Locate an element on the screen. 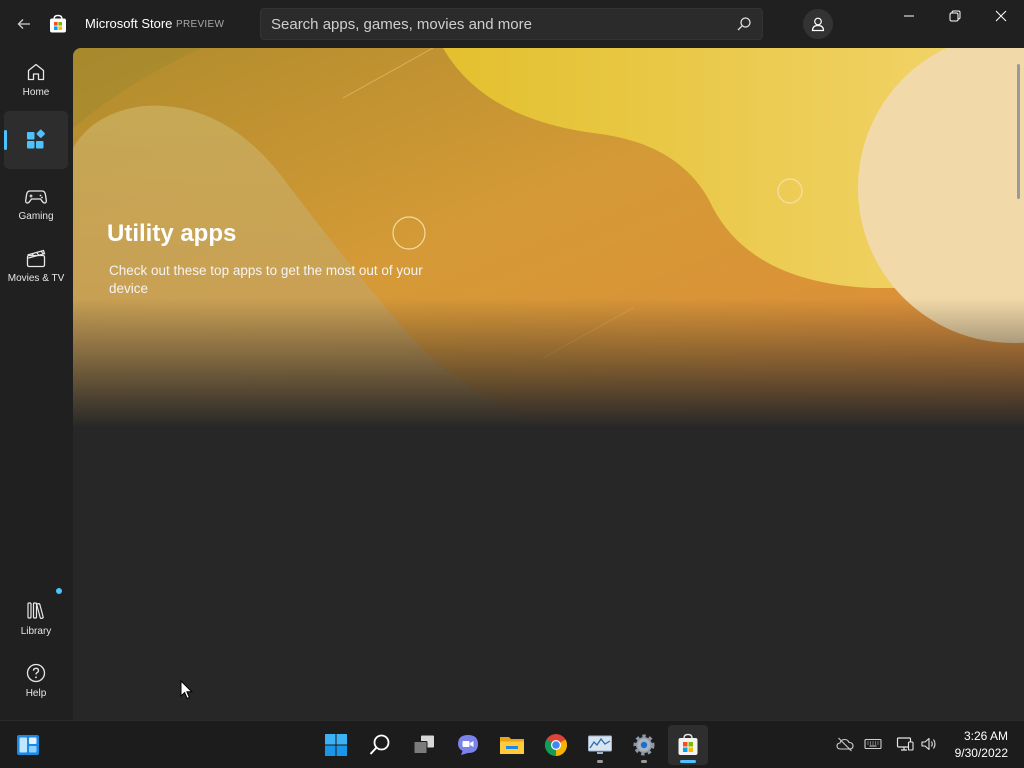  task-view-icon is located at coordinates (423, 744).